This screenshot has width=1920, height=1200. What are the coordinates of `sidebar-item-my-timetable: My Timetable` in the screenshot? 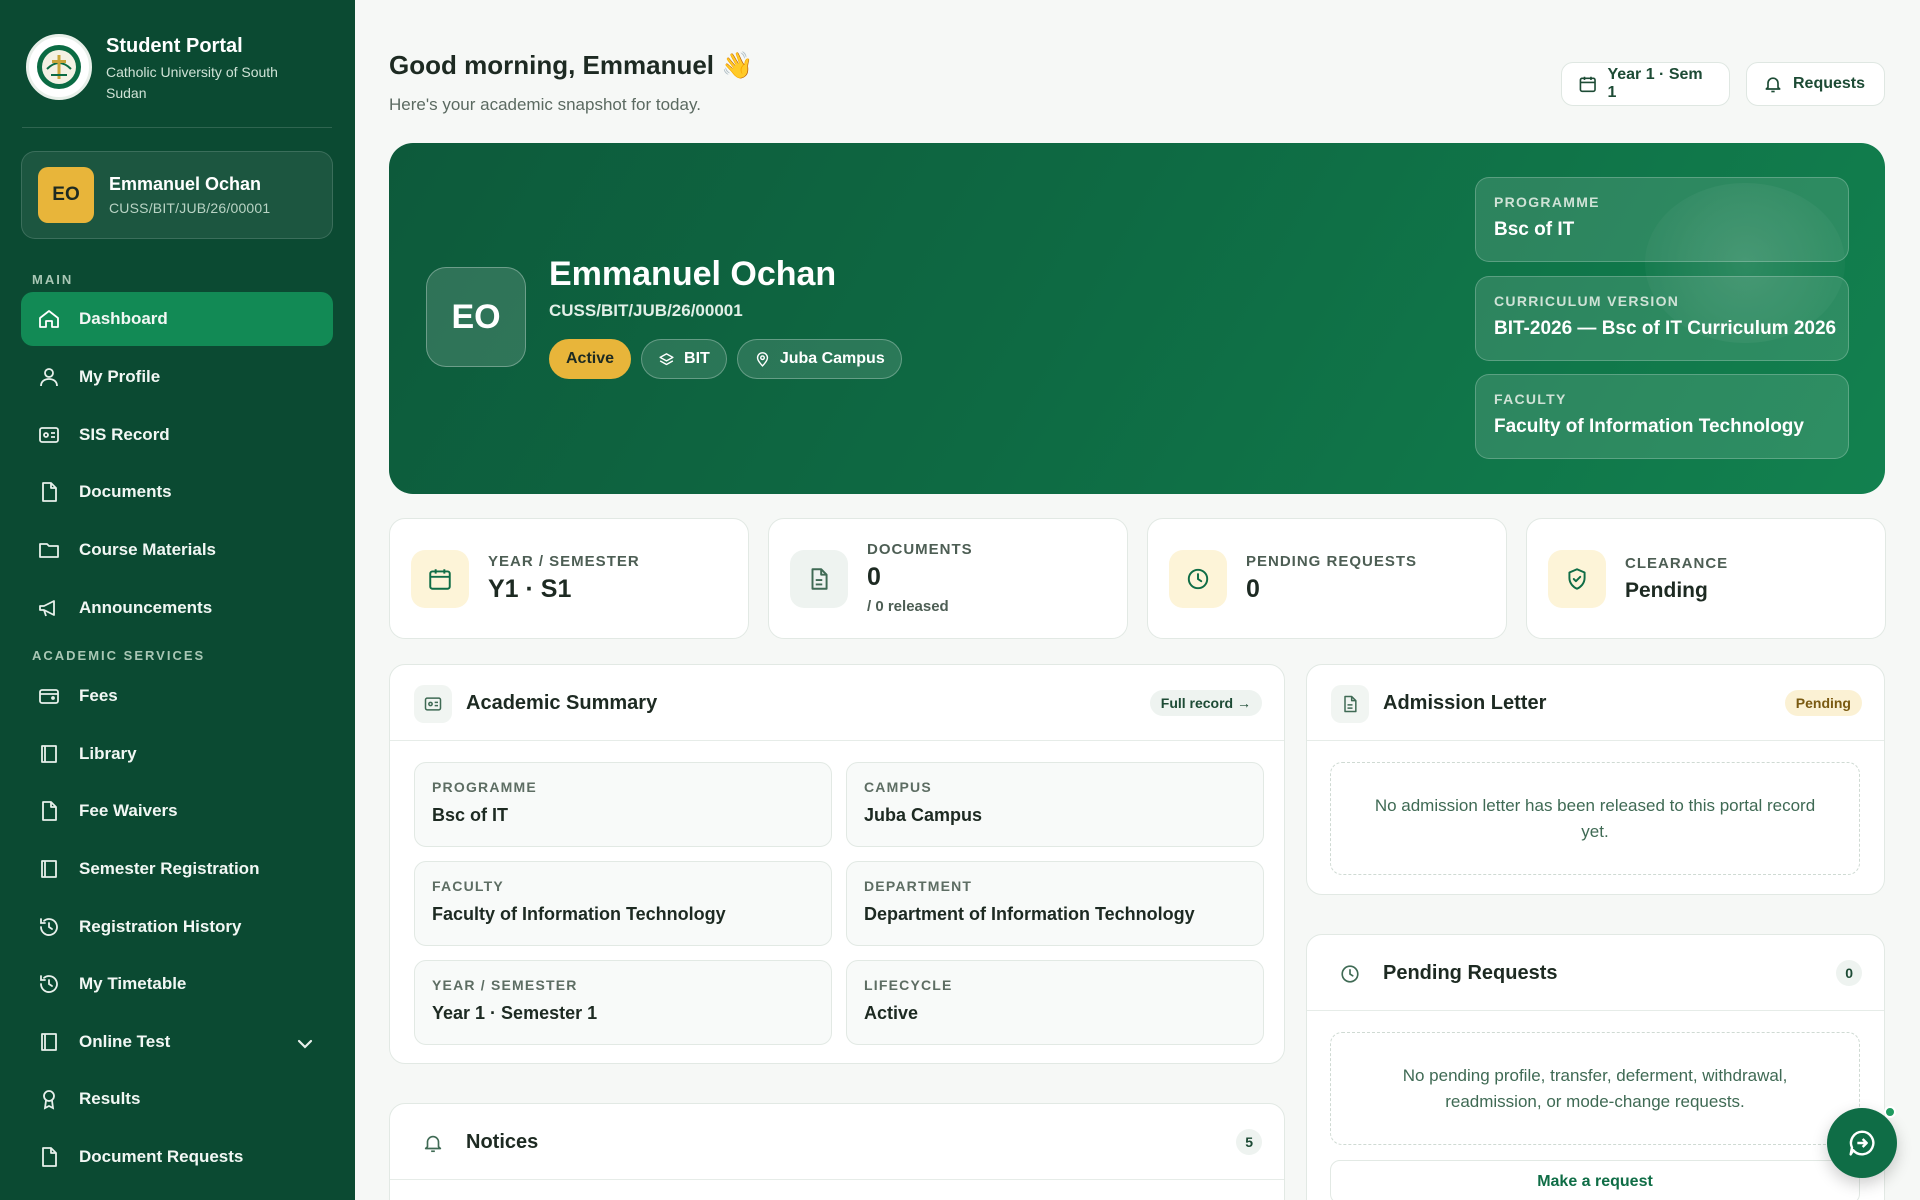 It's located at (177, 984).